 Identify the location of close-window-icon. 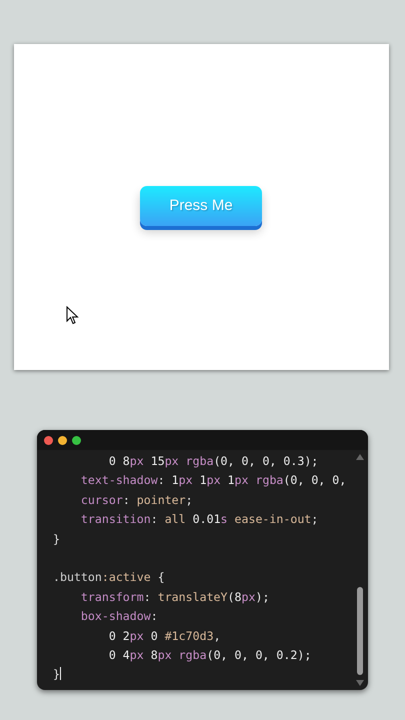
(48, 440).